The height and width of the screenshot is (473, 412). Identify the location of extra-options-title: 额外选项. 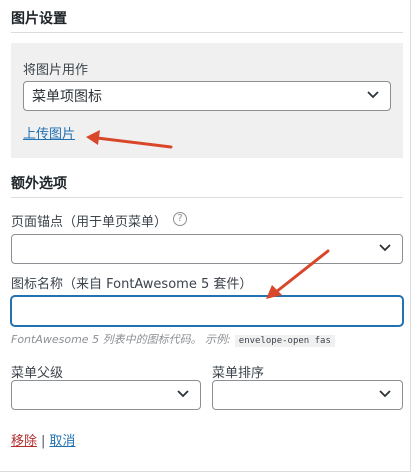
(39, 184).